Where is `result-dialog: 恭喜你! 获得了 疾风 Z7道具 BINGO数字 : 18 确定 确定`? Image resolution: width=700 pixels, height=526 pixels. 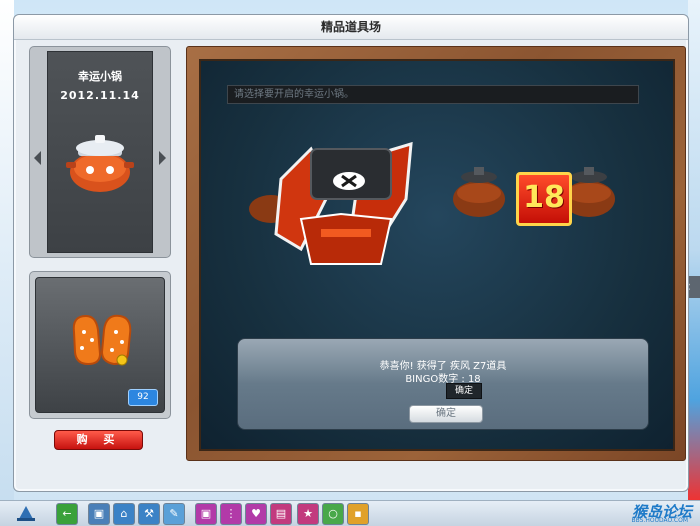 result-dialog: 恭喜你! 获得了 疾风 Z7道具 BINGO数字 : 18 确定 确定 is located at coordinates (443, 384).